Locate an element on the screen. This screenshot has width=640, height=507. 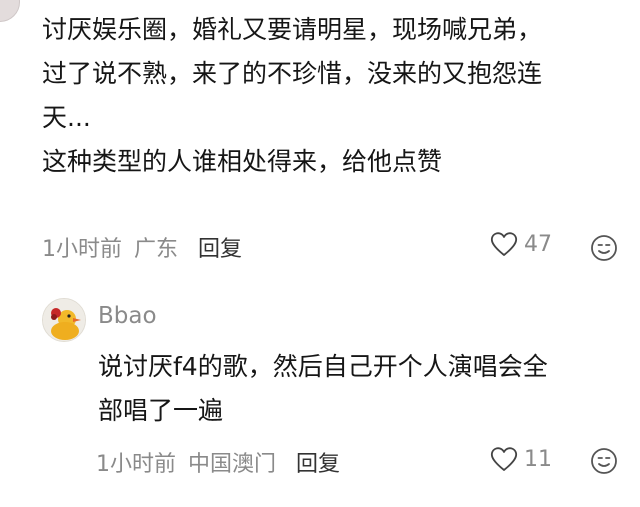
like-count: 47 is located at coordinates (538, 244).